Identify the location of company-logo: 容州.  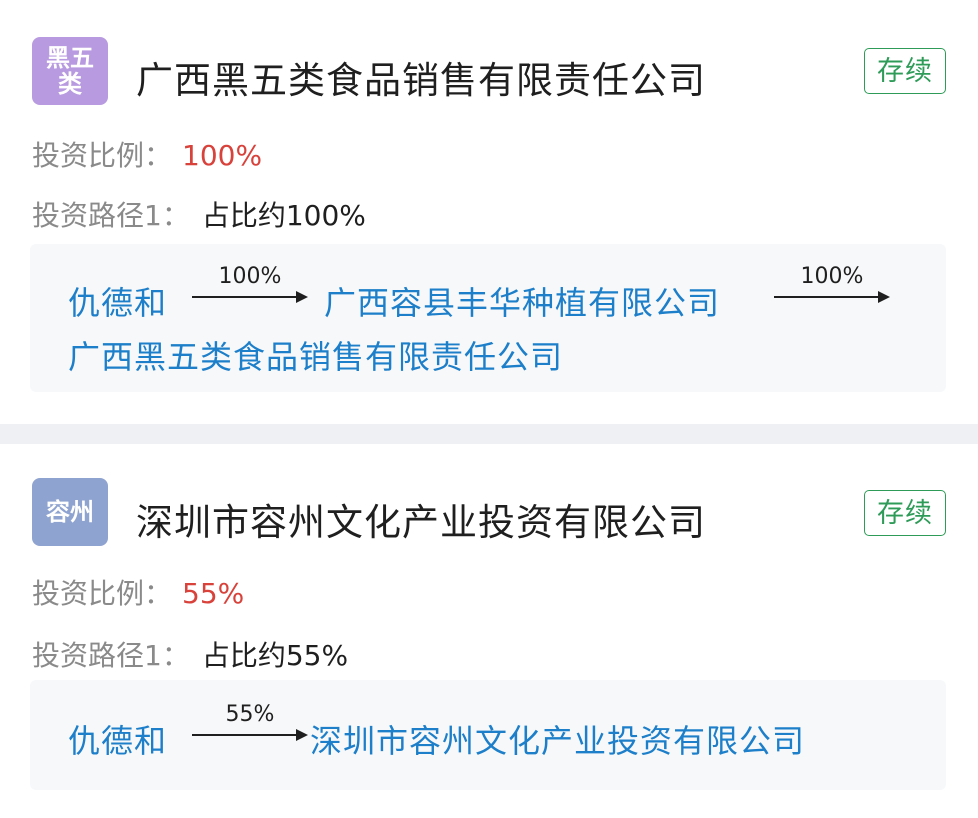
(70, 512).